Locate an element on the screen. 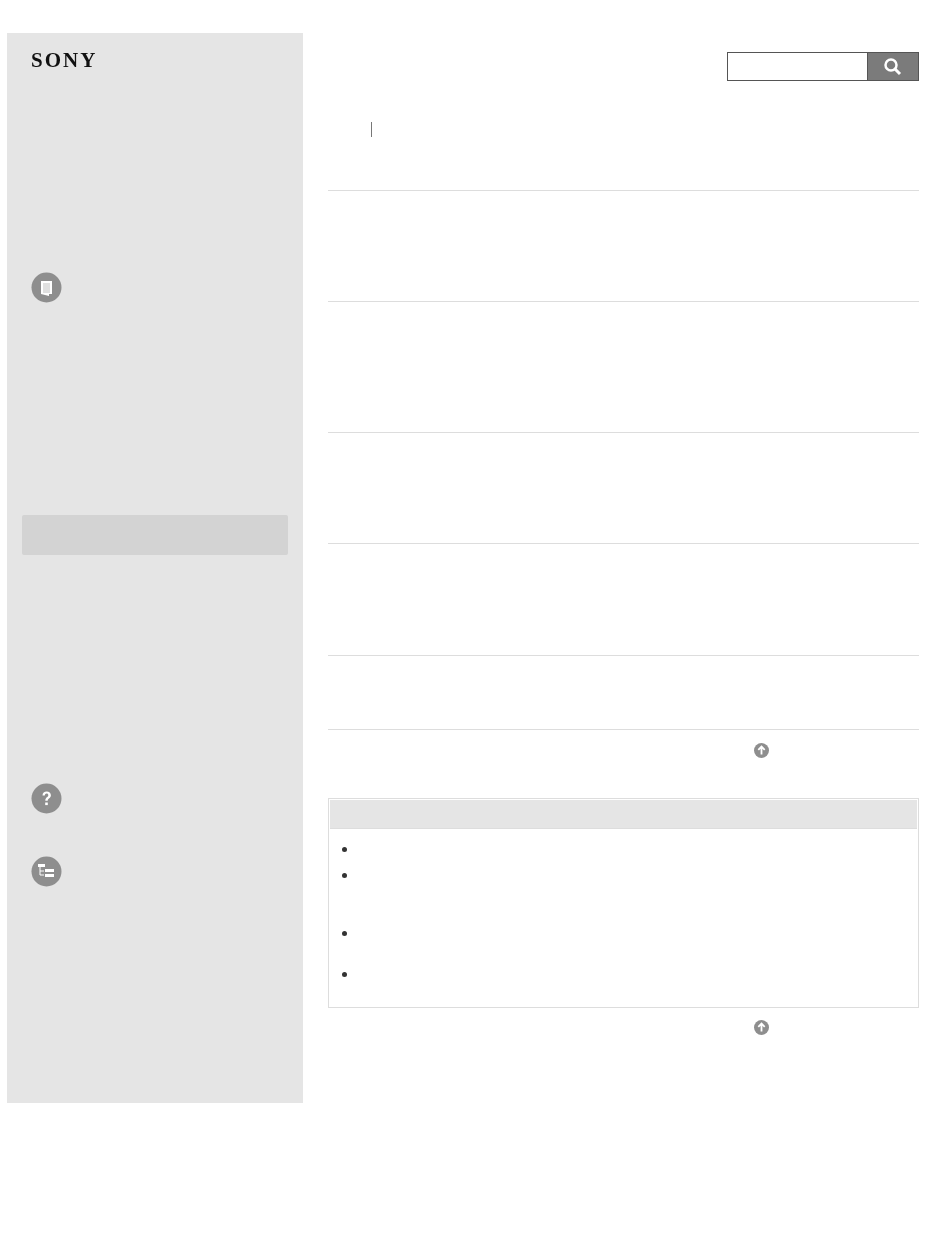 Image resolution: width=950 pixels, height=1237 pixels. help-icon is located at coordinates (46, 798).